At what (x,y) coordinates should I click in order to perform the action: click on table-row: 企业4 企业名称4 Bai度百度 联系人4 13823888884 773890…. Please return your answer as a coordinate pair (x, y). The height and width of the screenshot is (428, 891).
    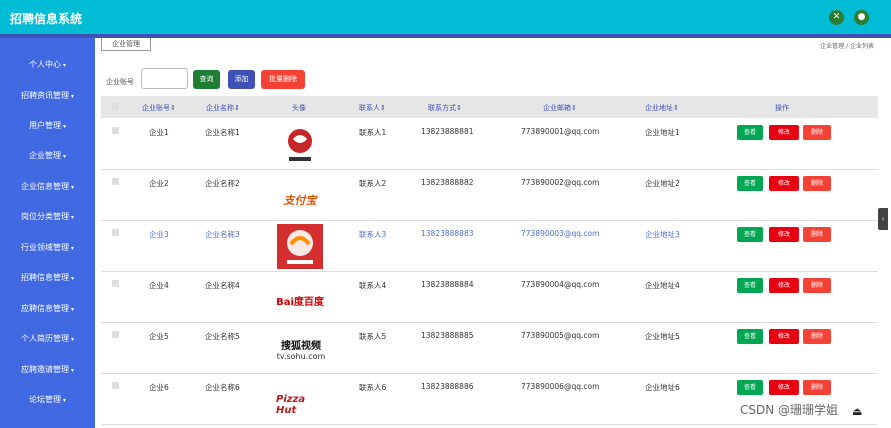
    Looking at the image, I should click on (489, 297).